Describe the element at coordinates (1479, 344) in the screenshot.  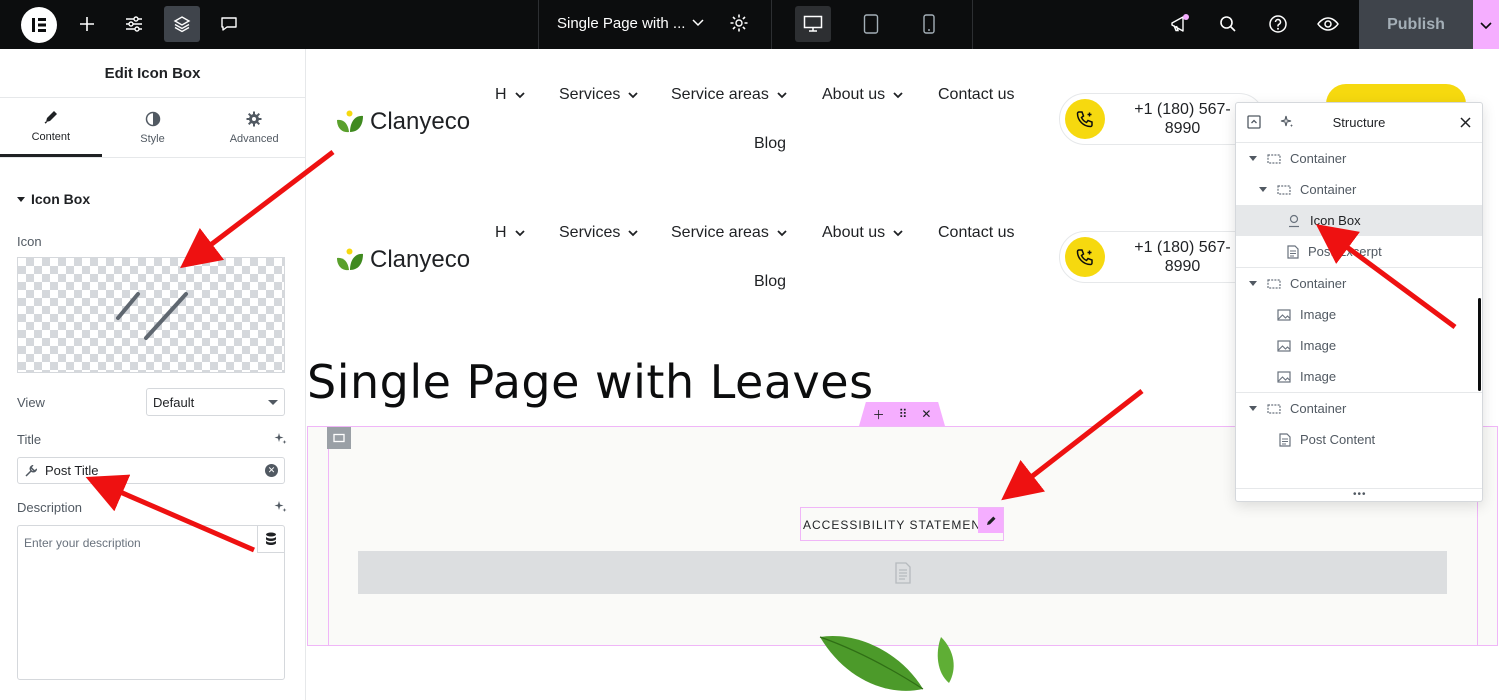
I see `structure-scrollbar` at that location.